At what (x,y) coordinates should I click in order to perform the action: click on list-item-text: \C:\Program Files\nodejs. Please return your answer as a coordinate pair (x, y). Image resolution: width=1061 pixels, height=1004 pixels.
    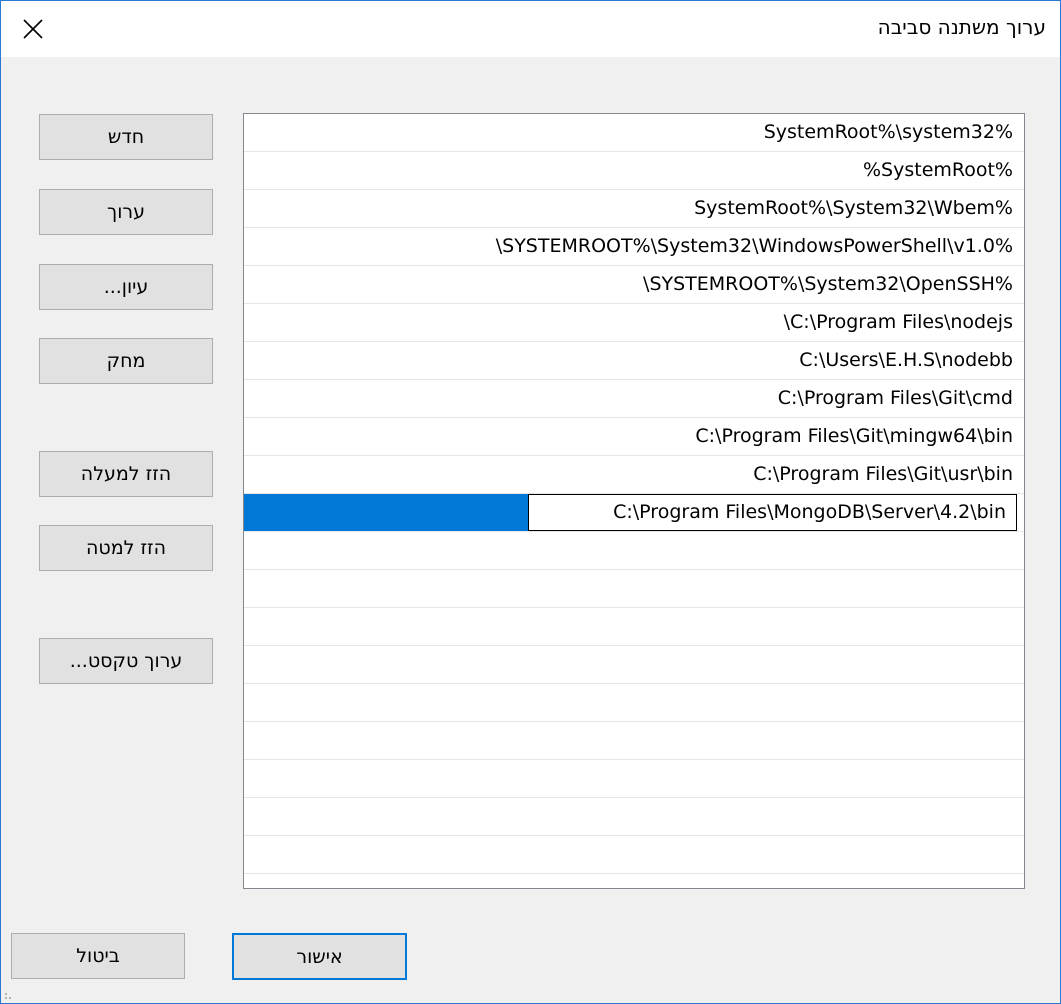
    Looking at the image, I should click on (898, 322).